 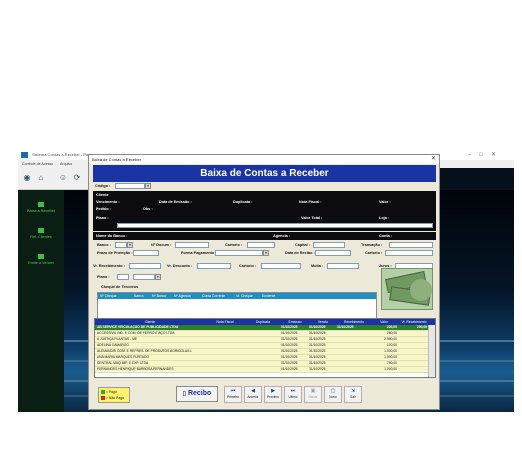 I want to click on app-toolbar: ◉ ⌂ ☺ ⟳, so click(x=53, y=179).